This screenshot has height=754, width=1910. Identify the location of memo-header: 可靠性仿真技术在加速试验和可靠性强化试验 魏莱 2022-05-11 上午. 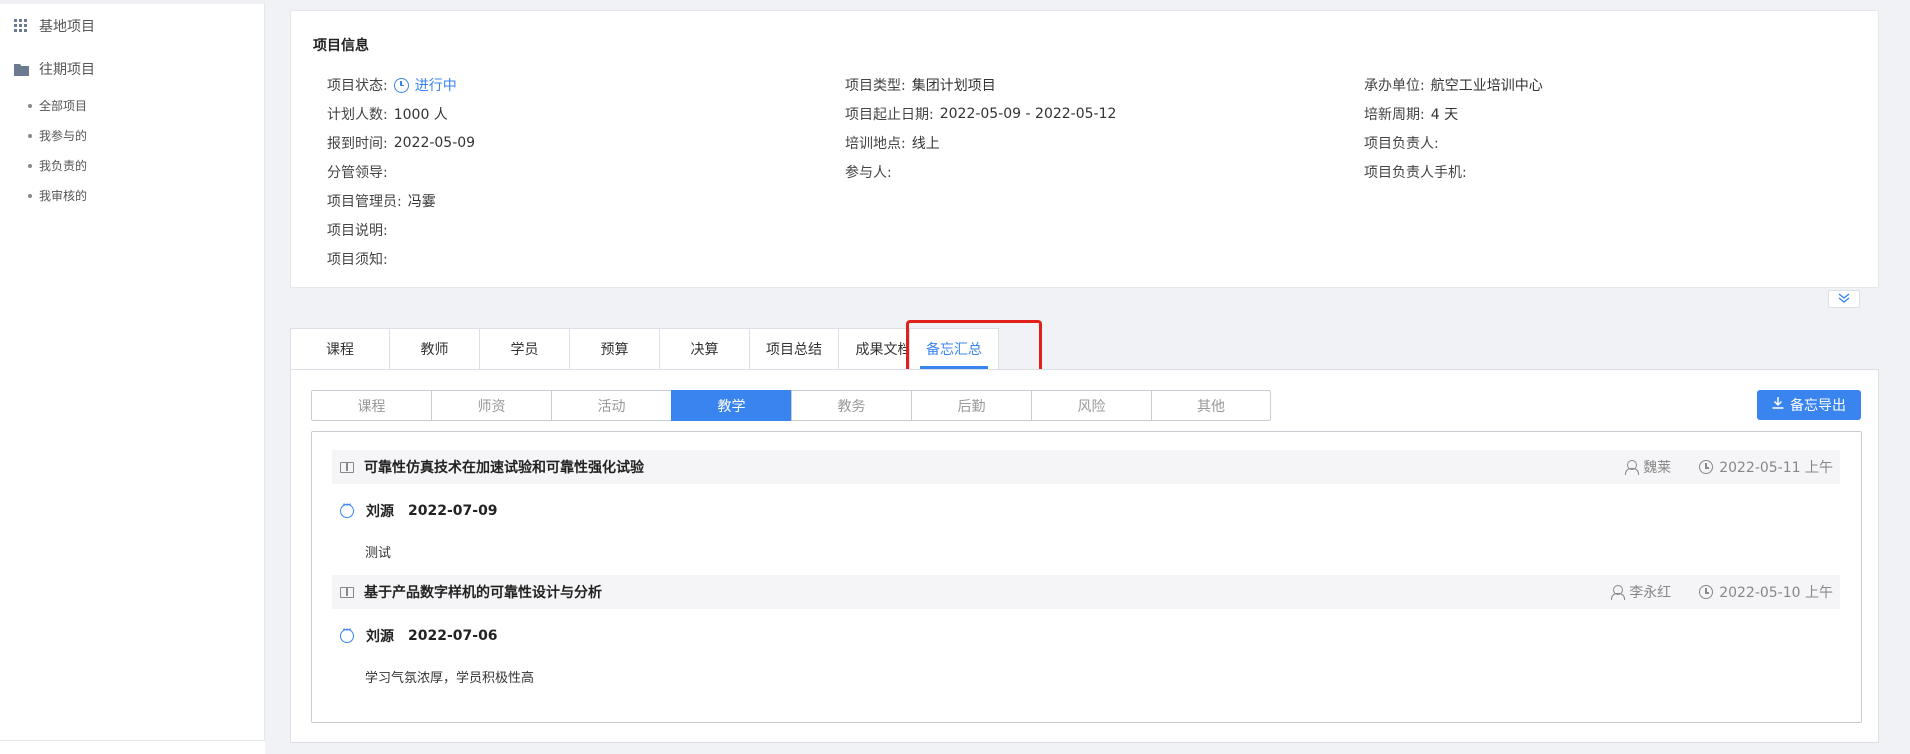
(1086, 467).